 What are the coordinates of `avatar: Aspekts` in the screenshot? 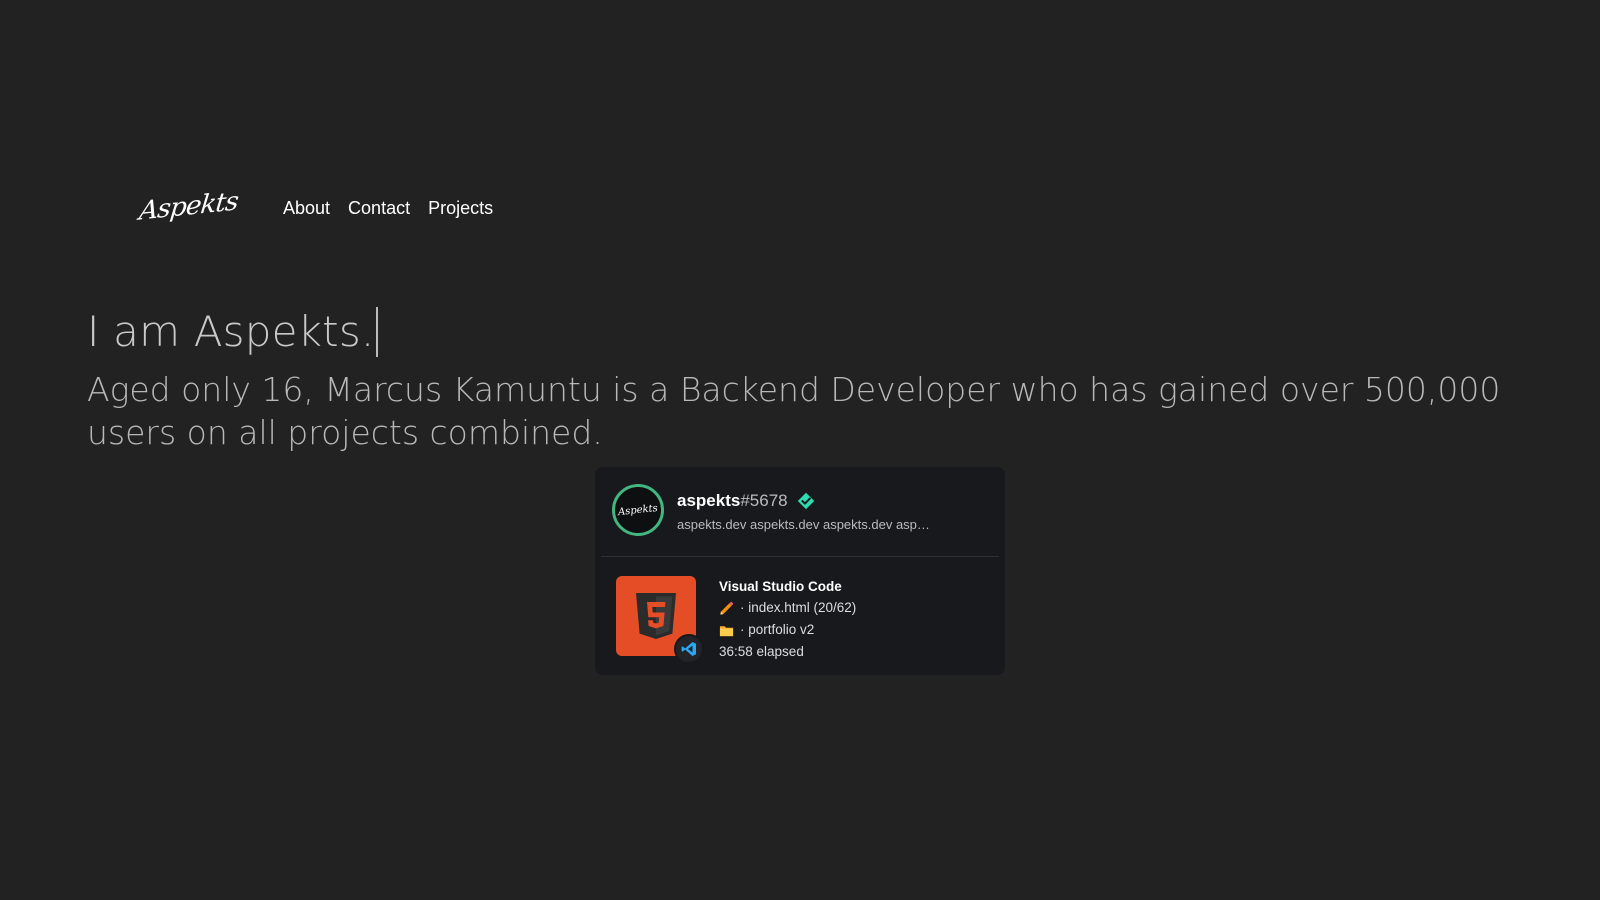 It's located at (638, 510).